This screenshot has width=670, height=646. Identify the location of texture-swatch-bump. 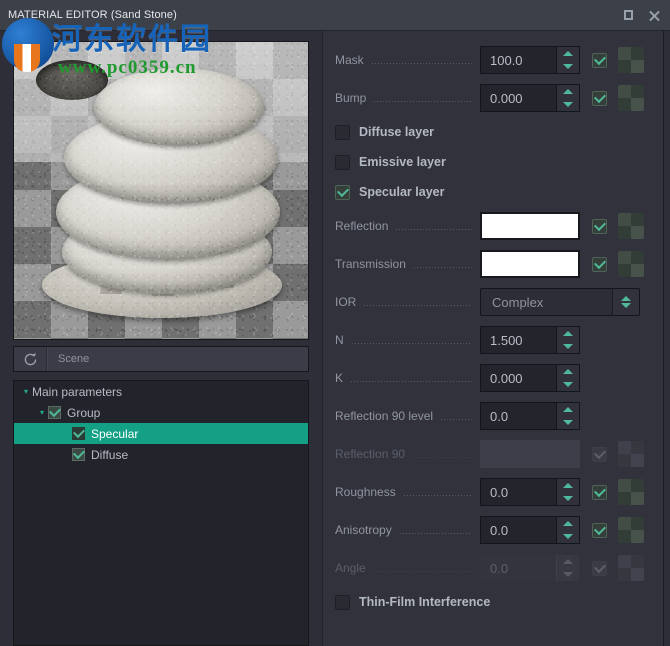
(631, 98).